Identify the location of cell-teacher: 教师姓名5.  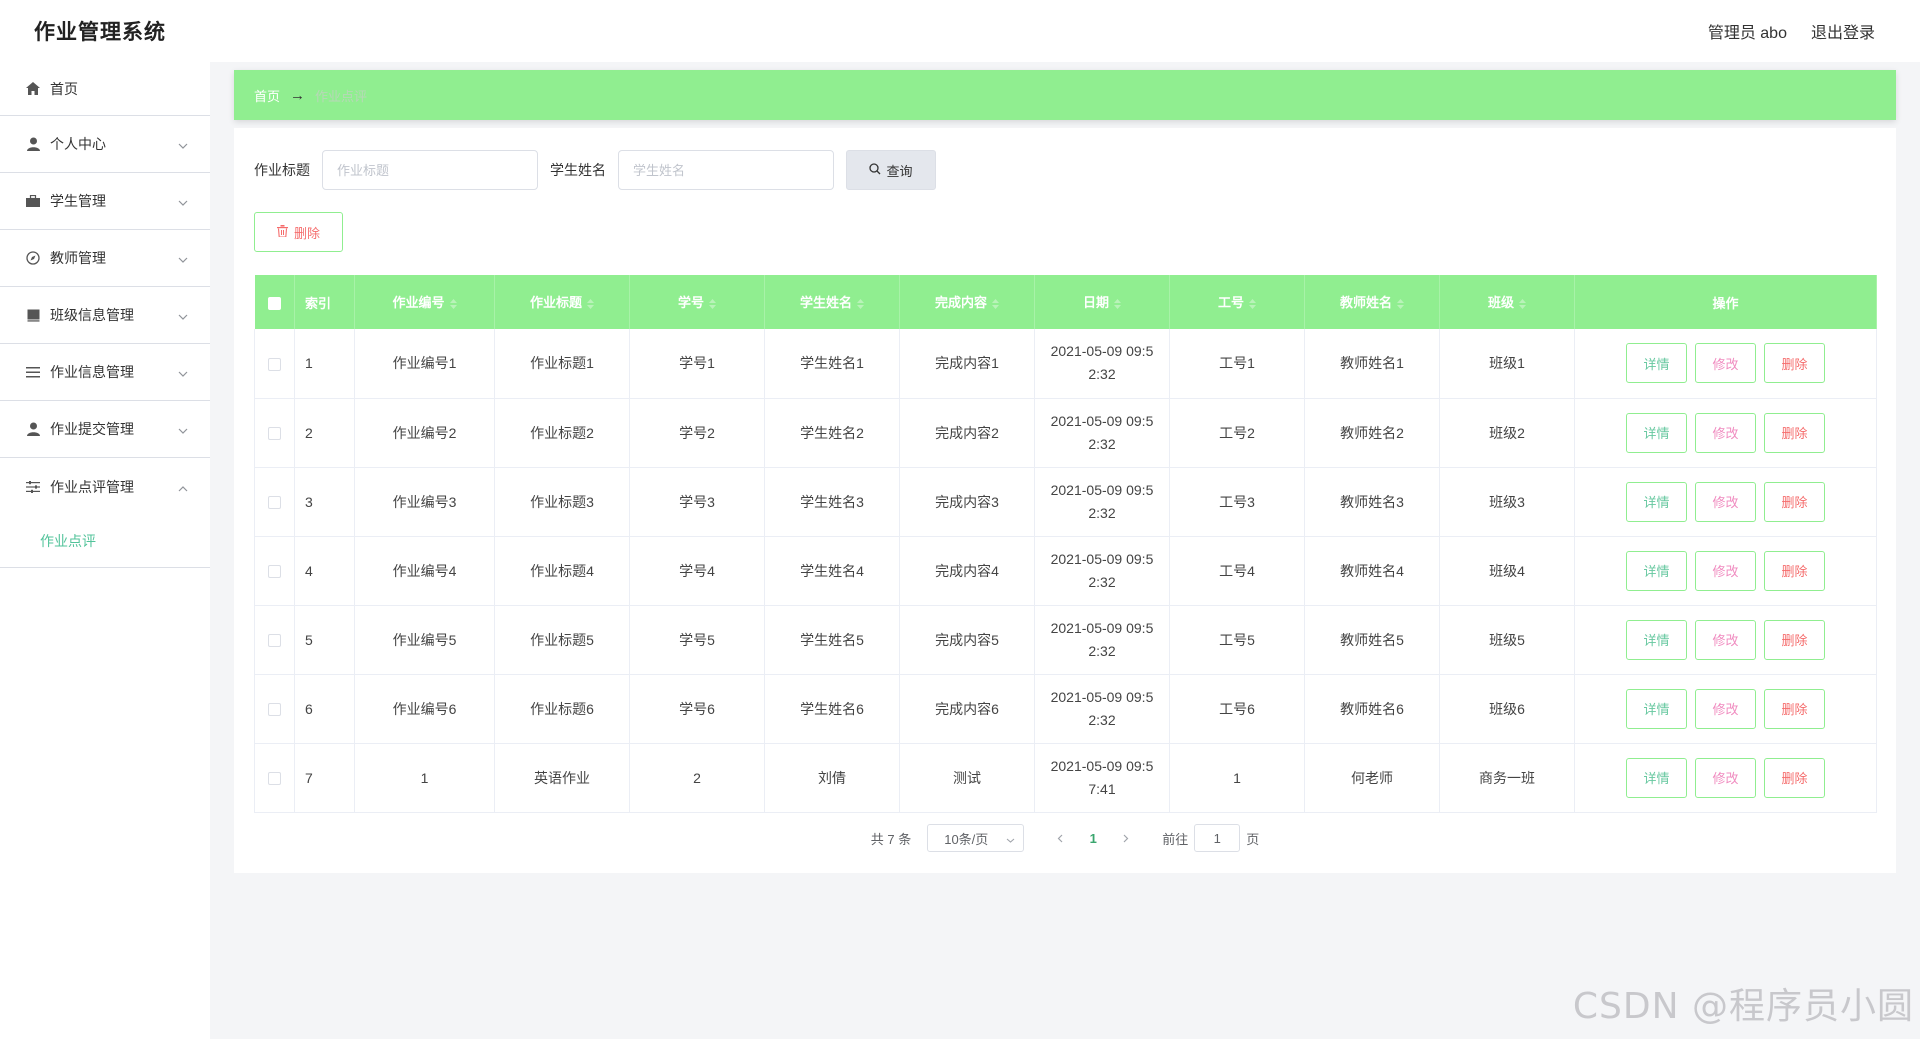
(1372, 640).